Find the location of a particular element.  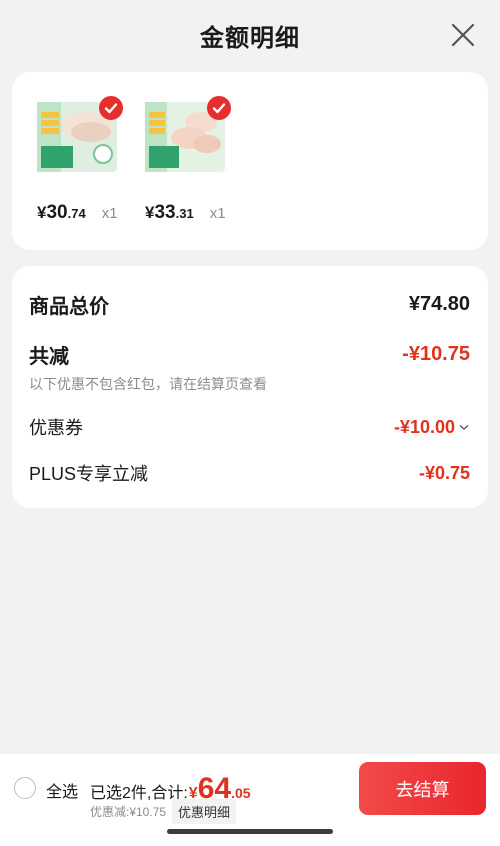

checkout-button: 去结算 is located at coordinates (422, 788).